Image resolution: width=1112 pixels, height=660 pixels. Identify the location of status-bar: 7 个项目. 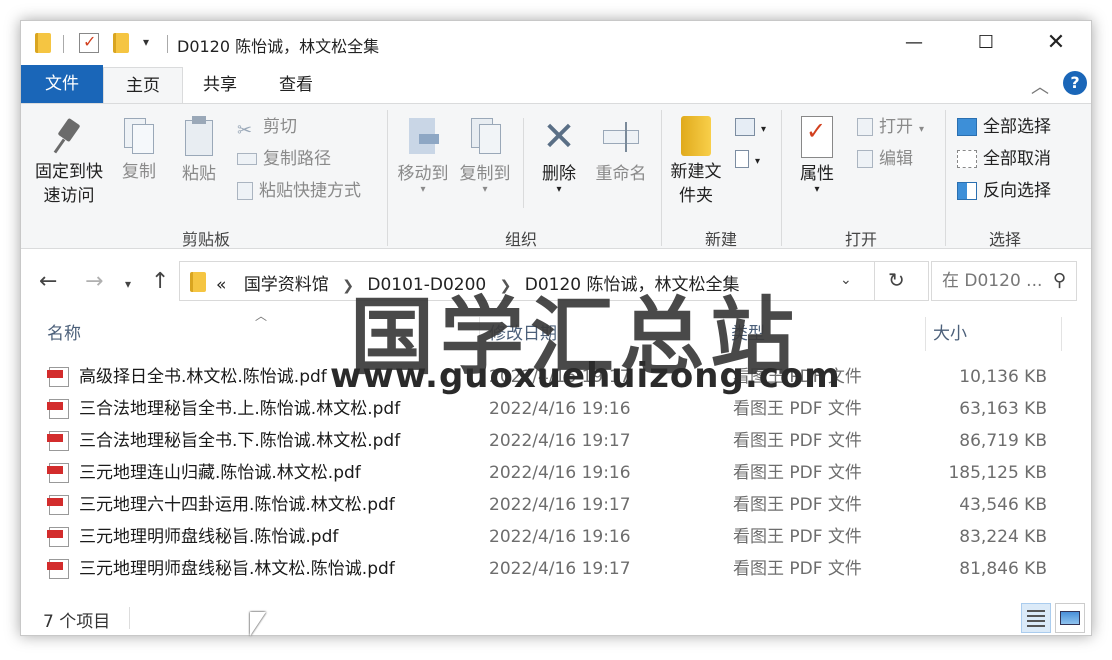
(556, 617).